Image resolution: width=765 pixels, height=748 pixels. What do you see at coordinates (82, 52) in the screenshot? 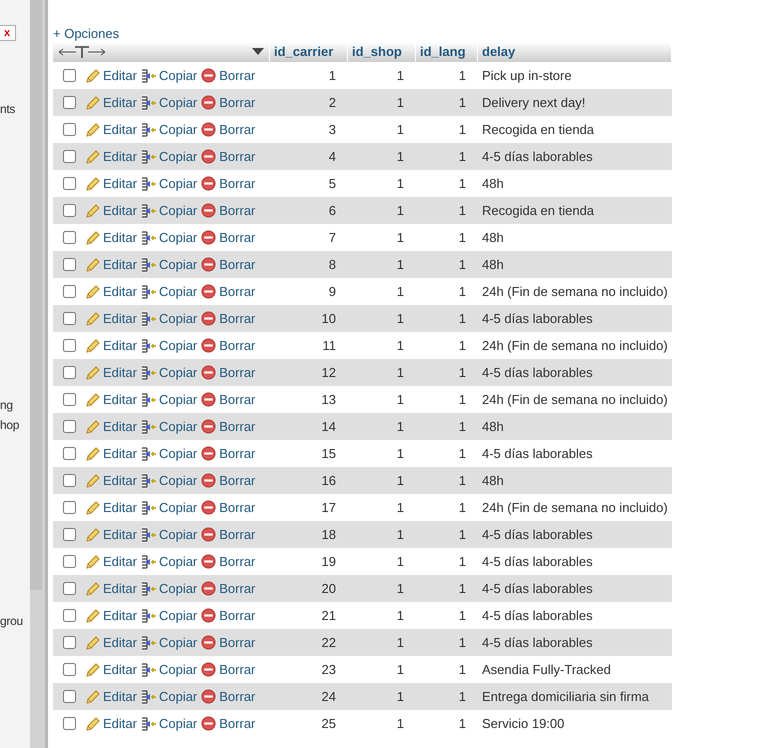
I see `column-resize-icon` at bounding box center [82, 52].